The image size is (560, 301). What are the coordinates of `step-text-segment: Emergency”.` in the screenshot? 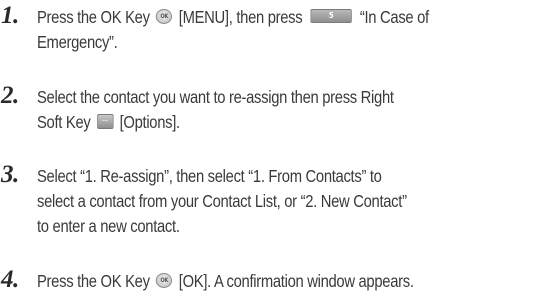 It's located at (77, 42).